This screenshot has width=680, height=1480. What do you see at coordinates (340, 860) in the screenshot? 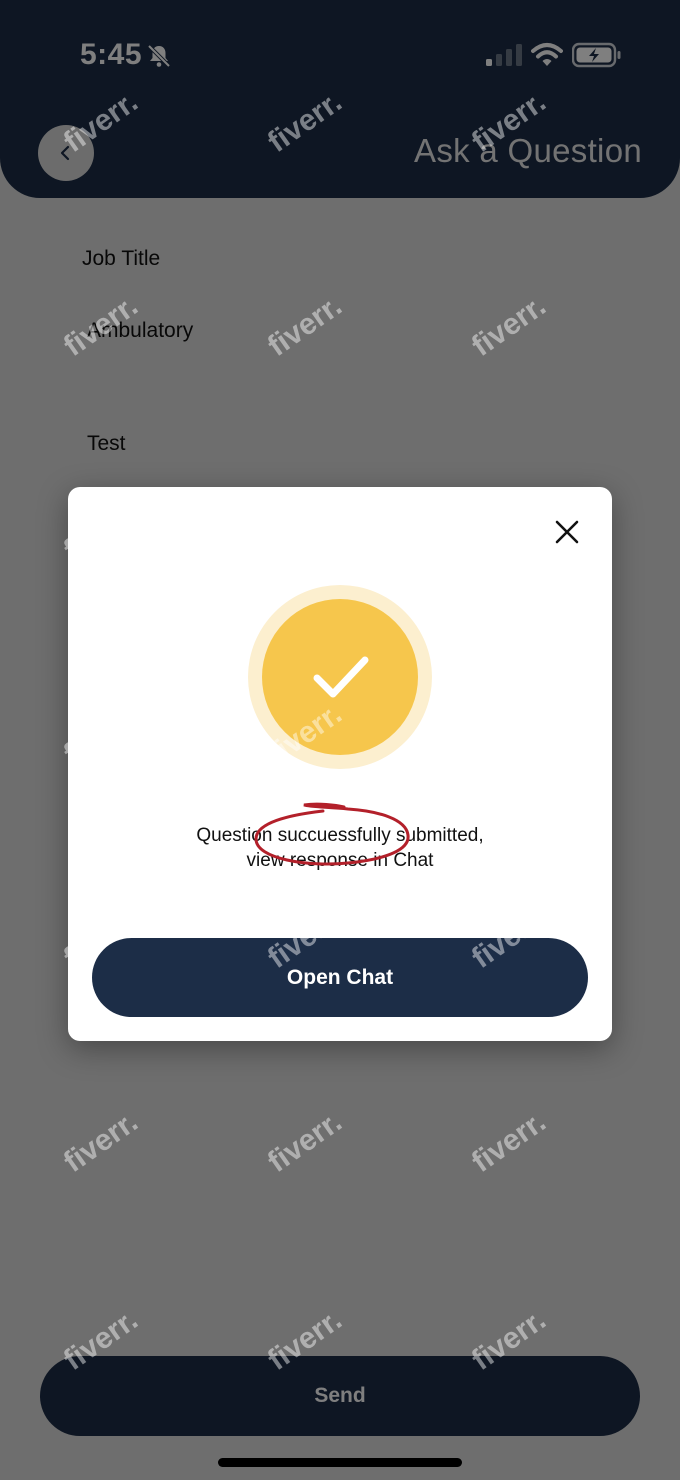
I see `success-message-line2: view response in Chat` at bounding box center [340, 860].